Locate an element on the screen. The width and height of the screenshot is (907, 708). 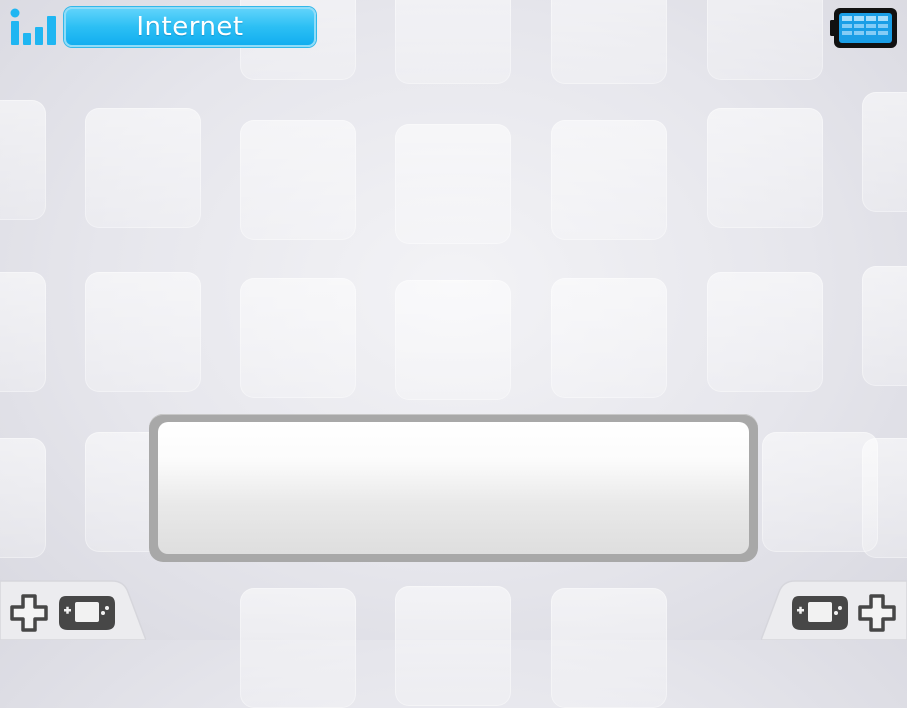
message-dialog-body is located at coordinates (453, 488).